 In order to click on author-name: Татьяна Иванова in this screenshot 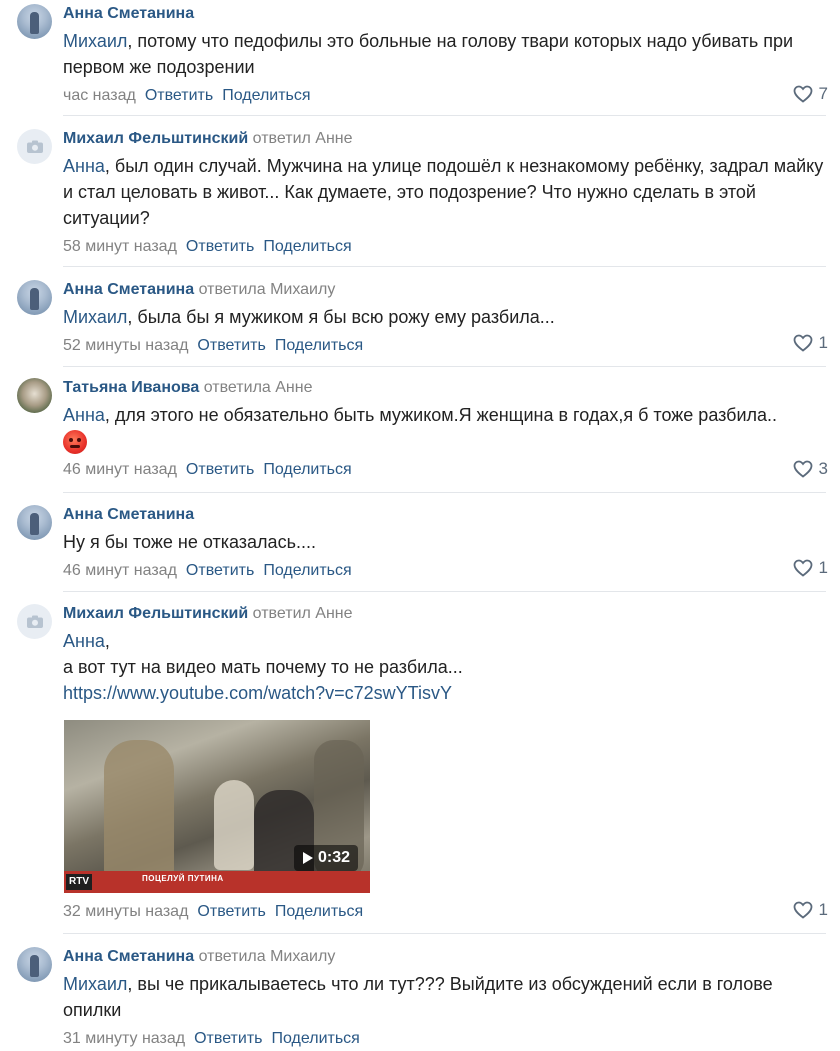, I will do `click(131, 387)`.